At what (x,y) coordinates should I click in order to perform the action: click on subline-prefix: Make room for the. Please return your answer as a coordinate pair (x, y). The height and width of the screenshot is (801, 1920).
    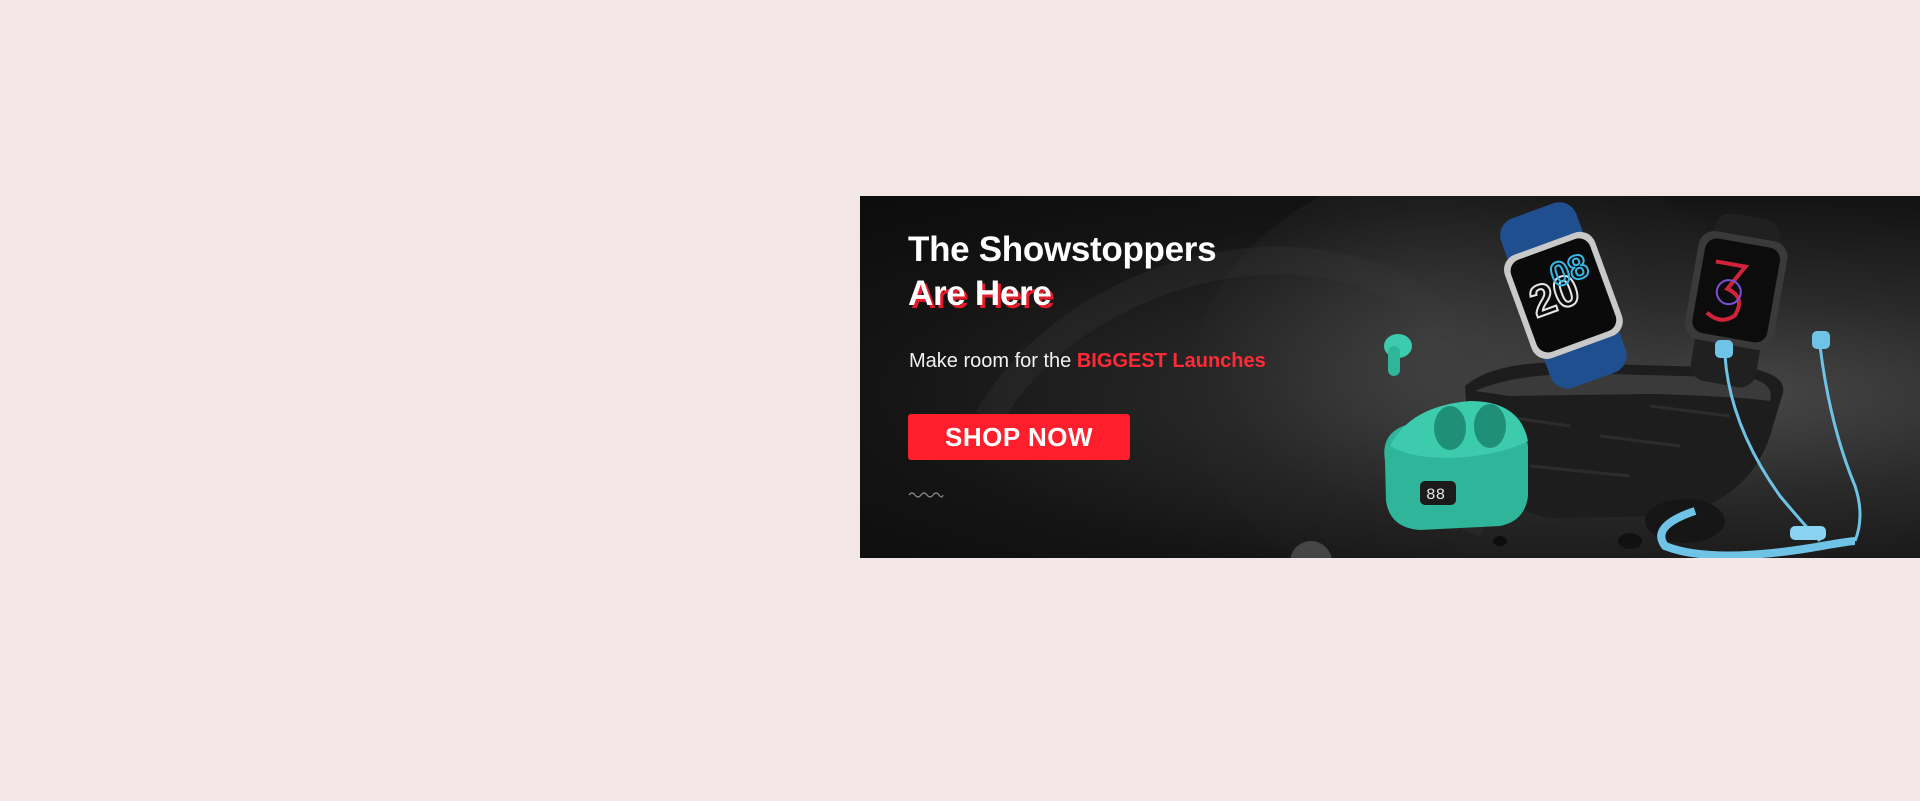
    Looking at the image, I should click on (993, 361).